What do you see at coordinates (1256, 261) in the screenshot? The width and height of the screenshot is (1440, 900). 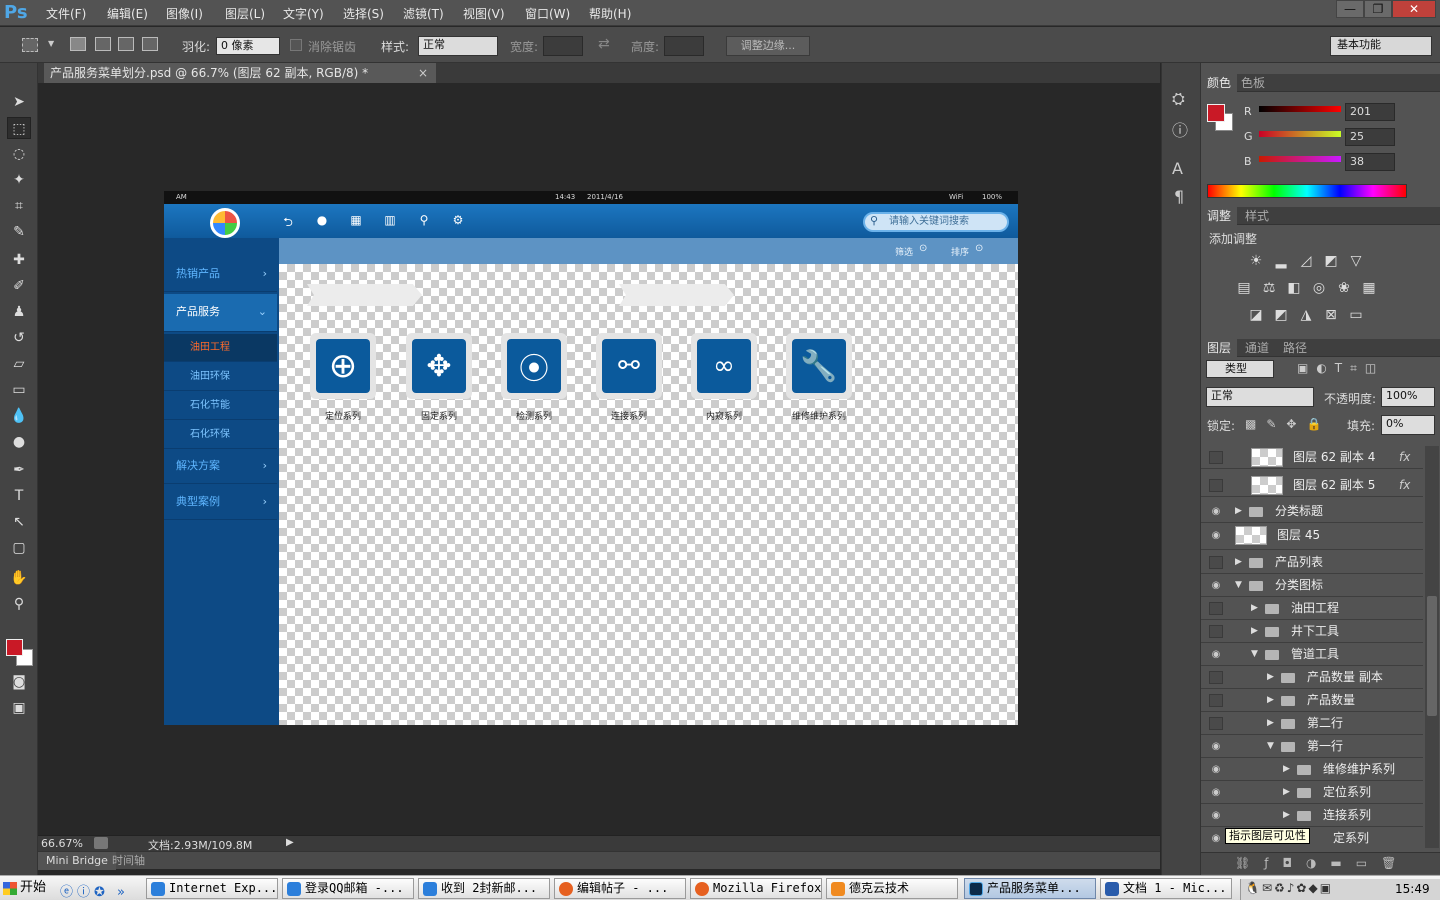 I see `brightness-icon: ☀` at bounding box center [1256, 261].